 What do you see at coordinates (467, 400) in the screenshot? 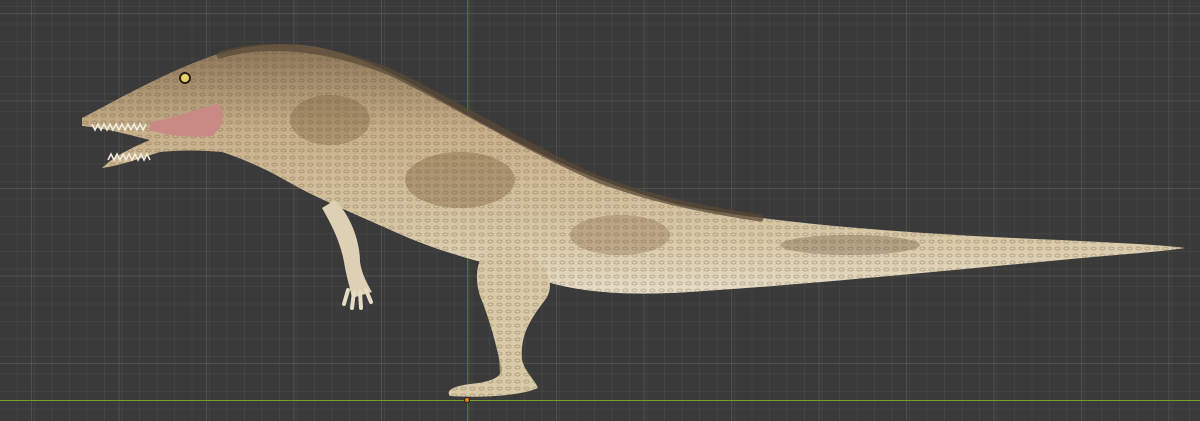
I see `origin-point` at bounding box center [467, 400].